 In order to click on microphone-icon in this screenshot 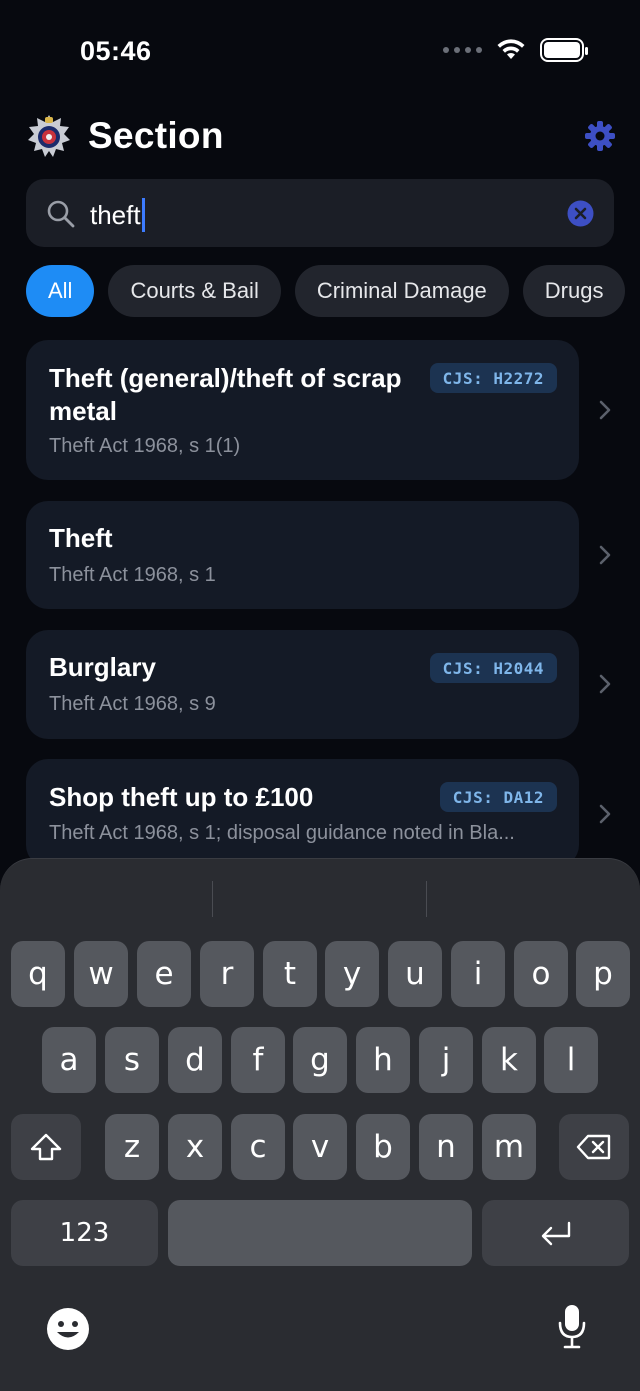, I will do `click(572, 1327)`.